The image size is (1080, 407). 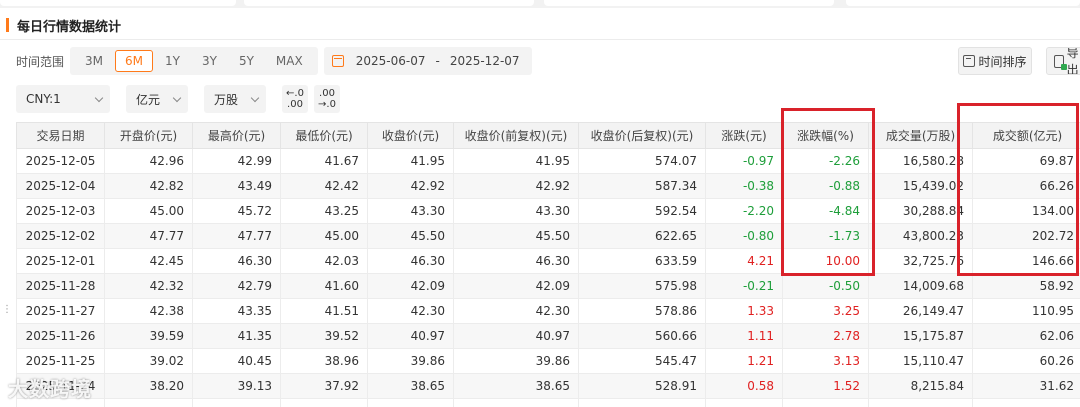 What do you see at coordinates (410, 135) in the screenshot?
I see `column-header: 收盘价(元)` at bounding box center [410, 135].